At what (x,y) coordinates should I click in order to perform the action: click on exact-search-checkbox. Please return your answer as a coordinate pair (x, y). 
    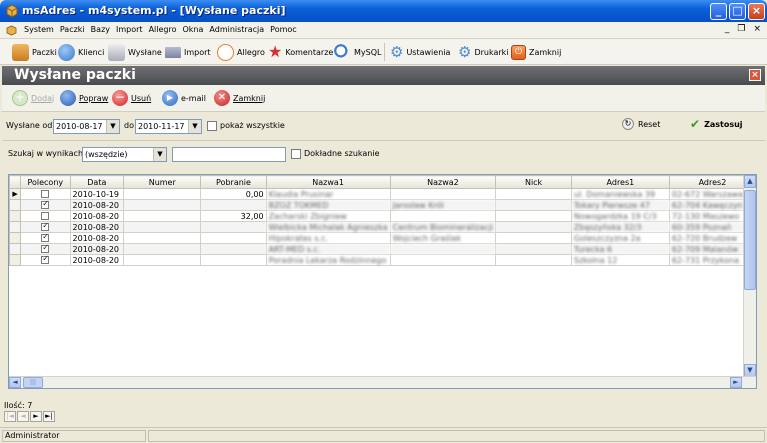
    Looking at the image, I should click on (296, 154).